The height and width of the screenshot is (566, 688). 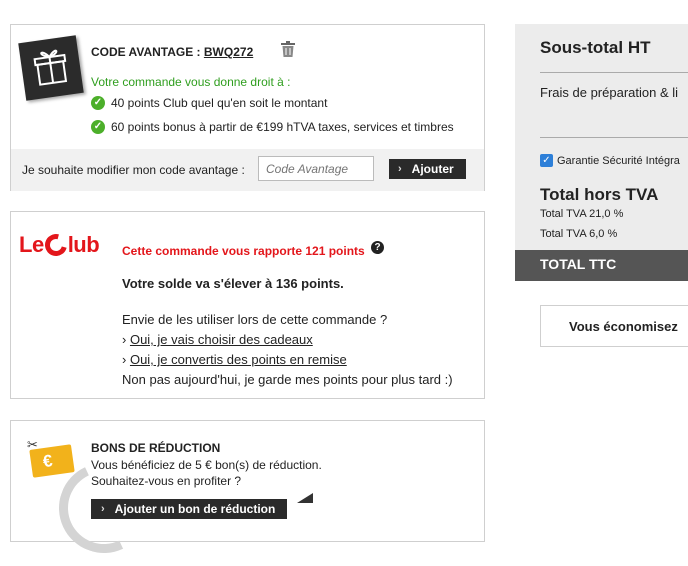 What do you see at coordinates (582, 214) in the screenshot?
I see `tva-21-label: Total TVA 21,0 %` at bounding box center [582, 214].